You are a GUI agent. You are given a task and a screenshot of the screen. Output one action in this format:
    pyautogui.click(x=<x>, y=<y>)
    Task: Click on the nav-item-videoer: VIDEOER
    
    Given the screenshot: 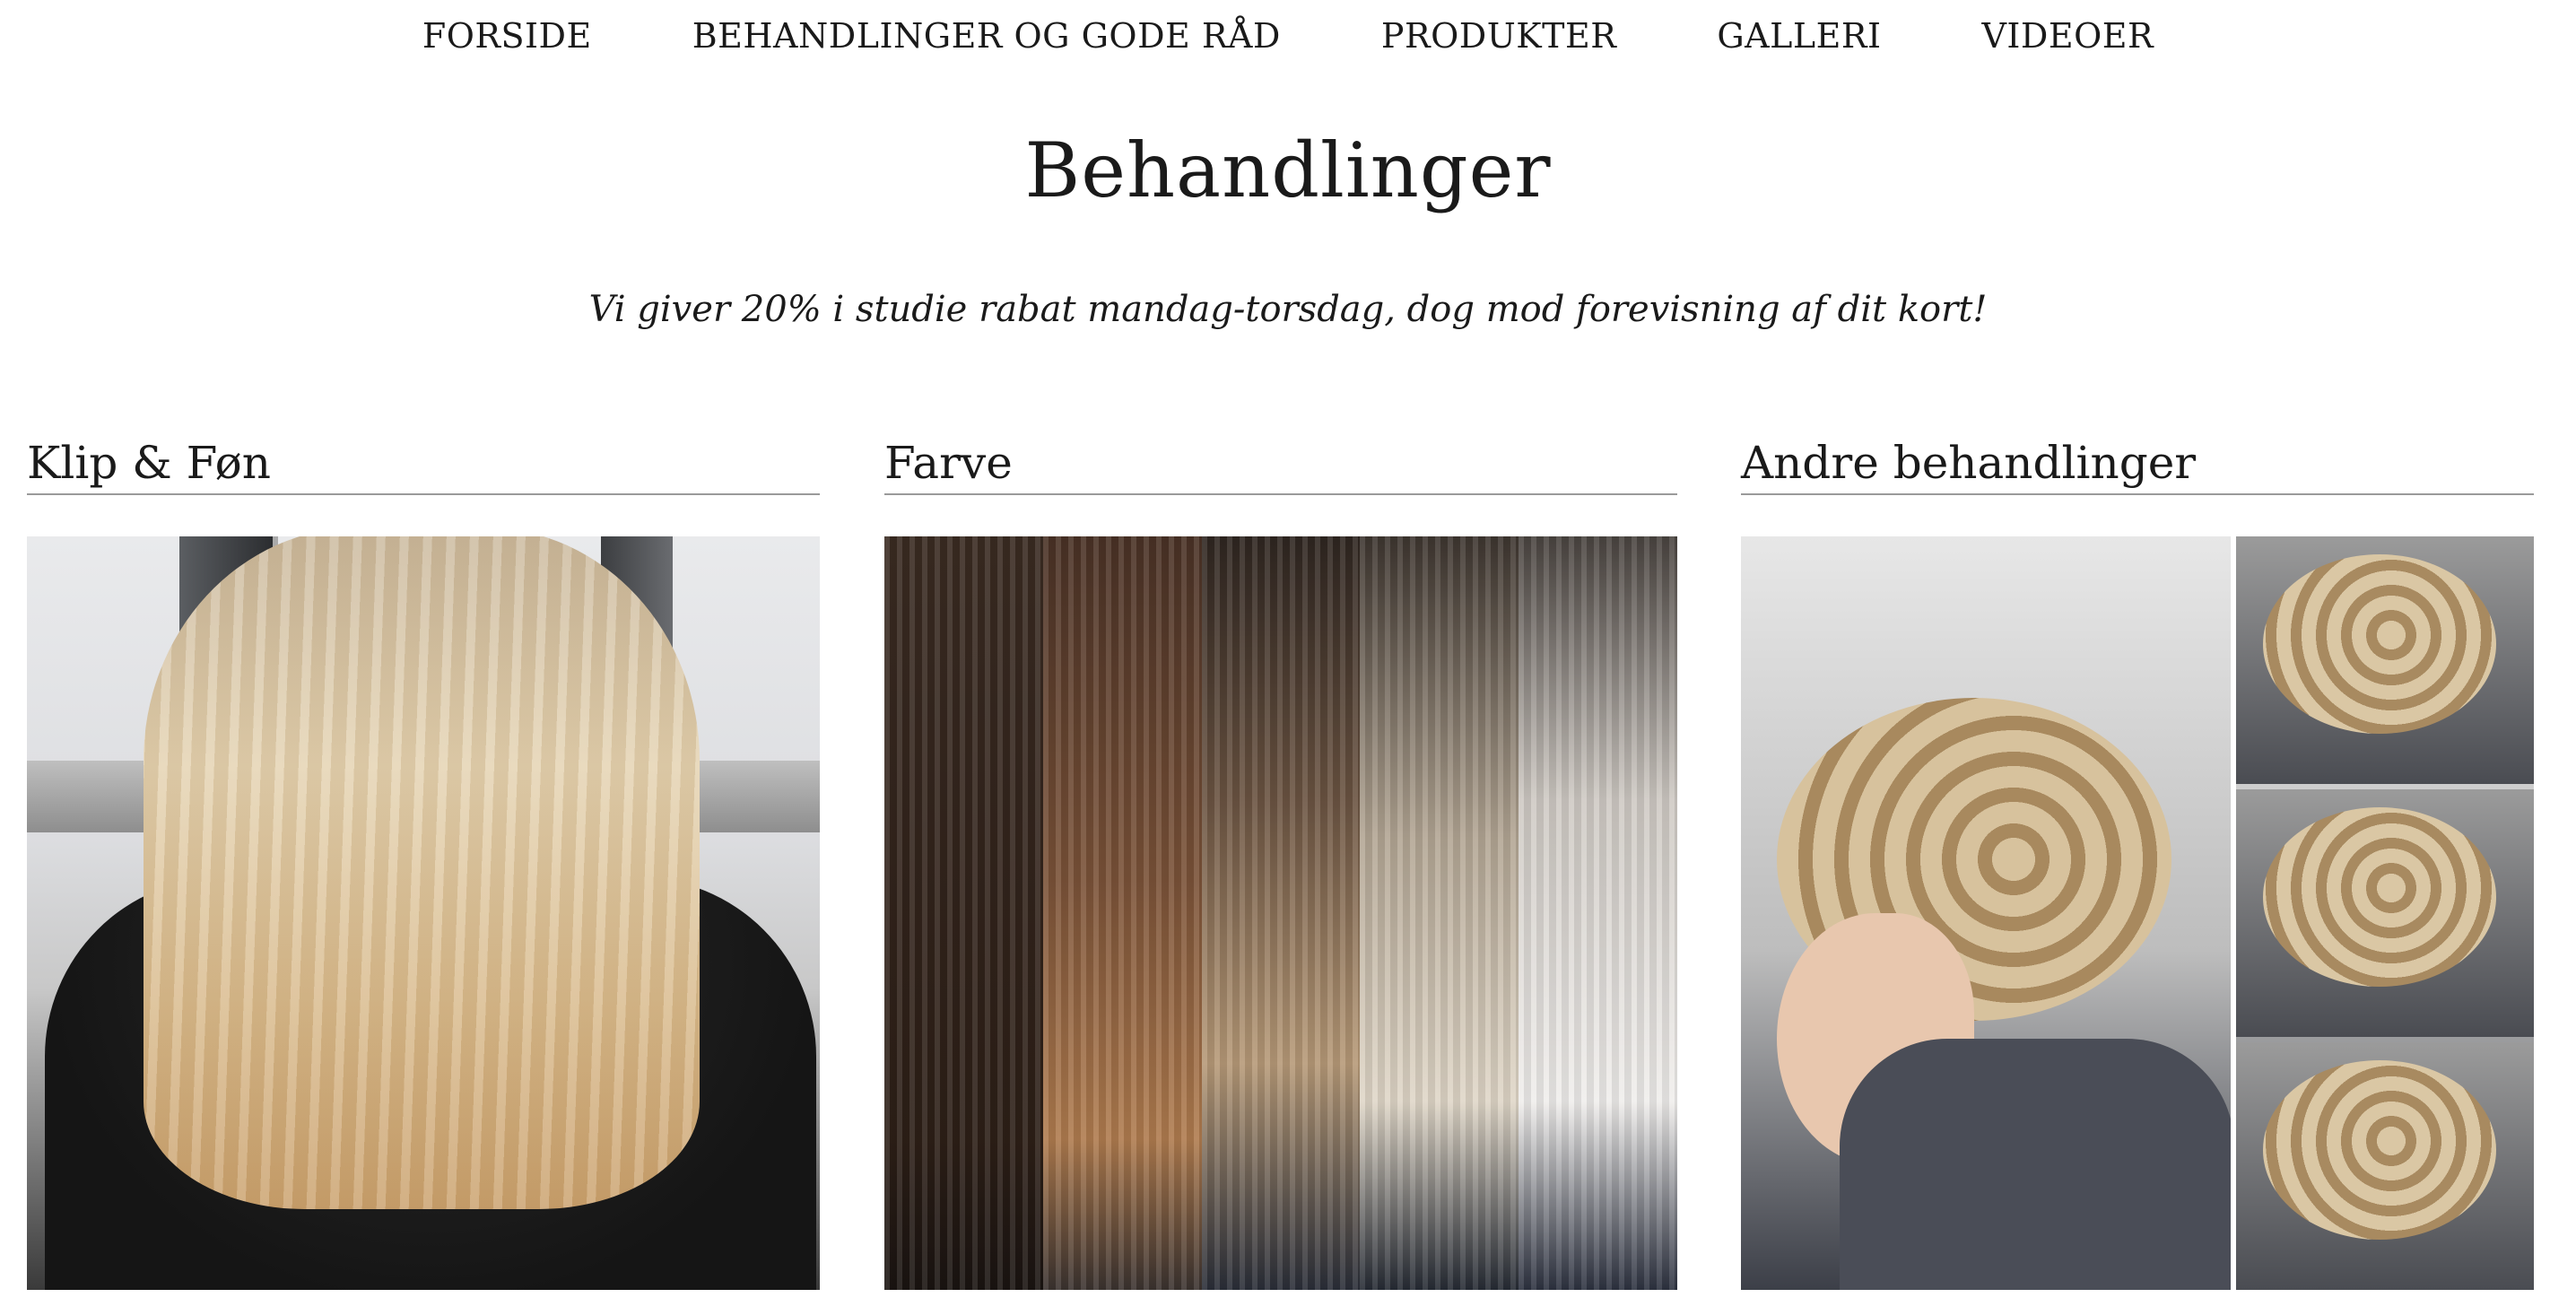 What is the action you would take?
    pyautogui.click(x=2067, y=36)
    